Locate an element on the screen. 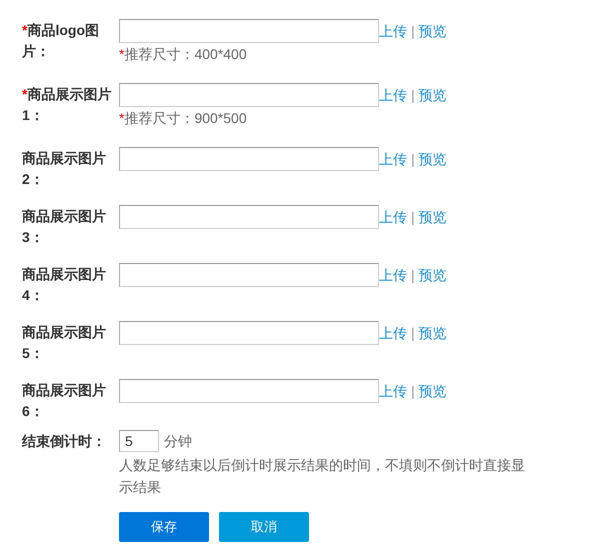 The image size is (616, 551). field-label: 商品展示图片5： is located at coordinates (64, 343).